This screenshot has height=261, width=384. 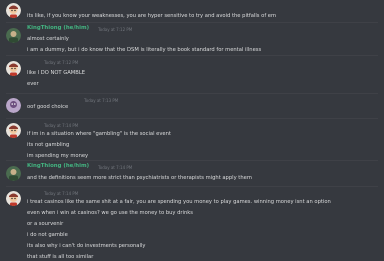 I want to click on message-text: oof good choice, so click(x=48, y=107).